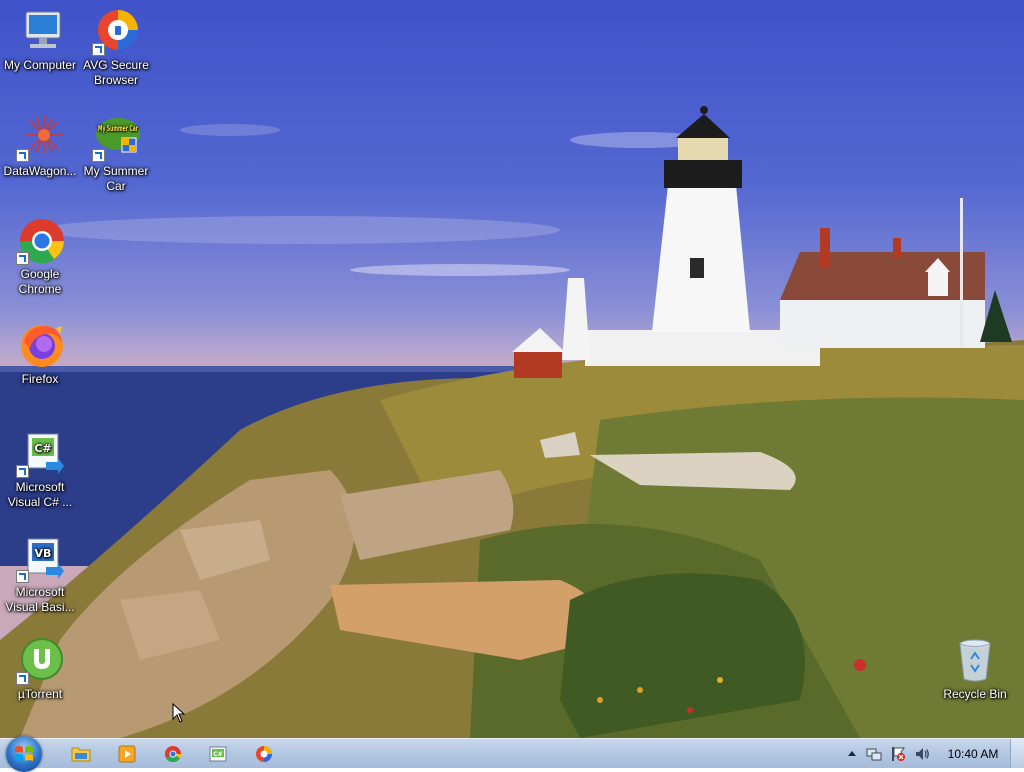 This screenshot has width=1024, height=772. I want to click on desktop-icon-google-chrome: Google Chrome, so click(40, 257).